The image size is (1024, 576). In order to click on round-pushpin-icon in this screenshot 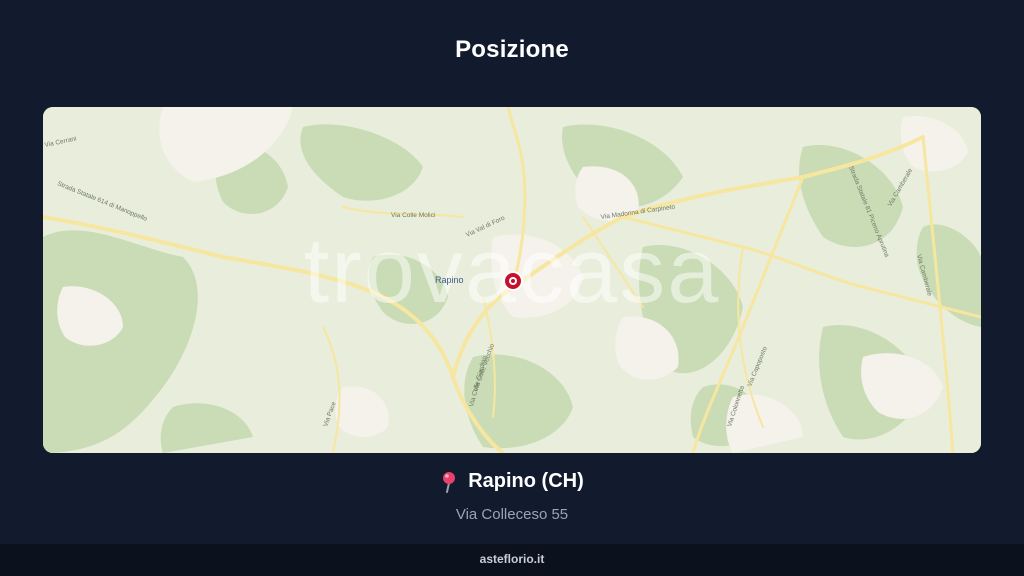, I will do `click(449, 482)`.